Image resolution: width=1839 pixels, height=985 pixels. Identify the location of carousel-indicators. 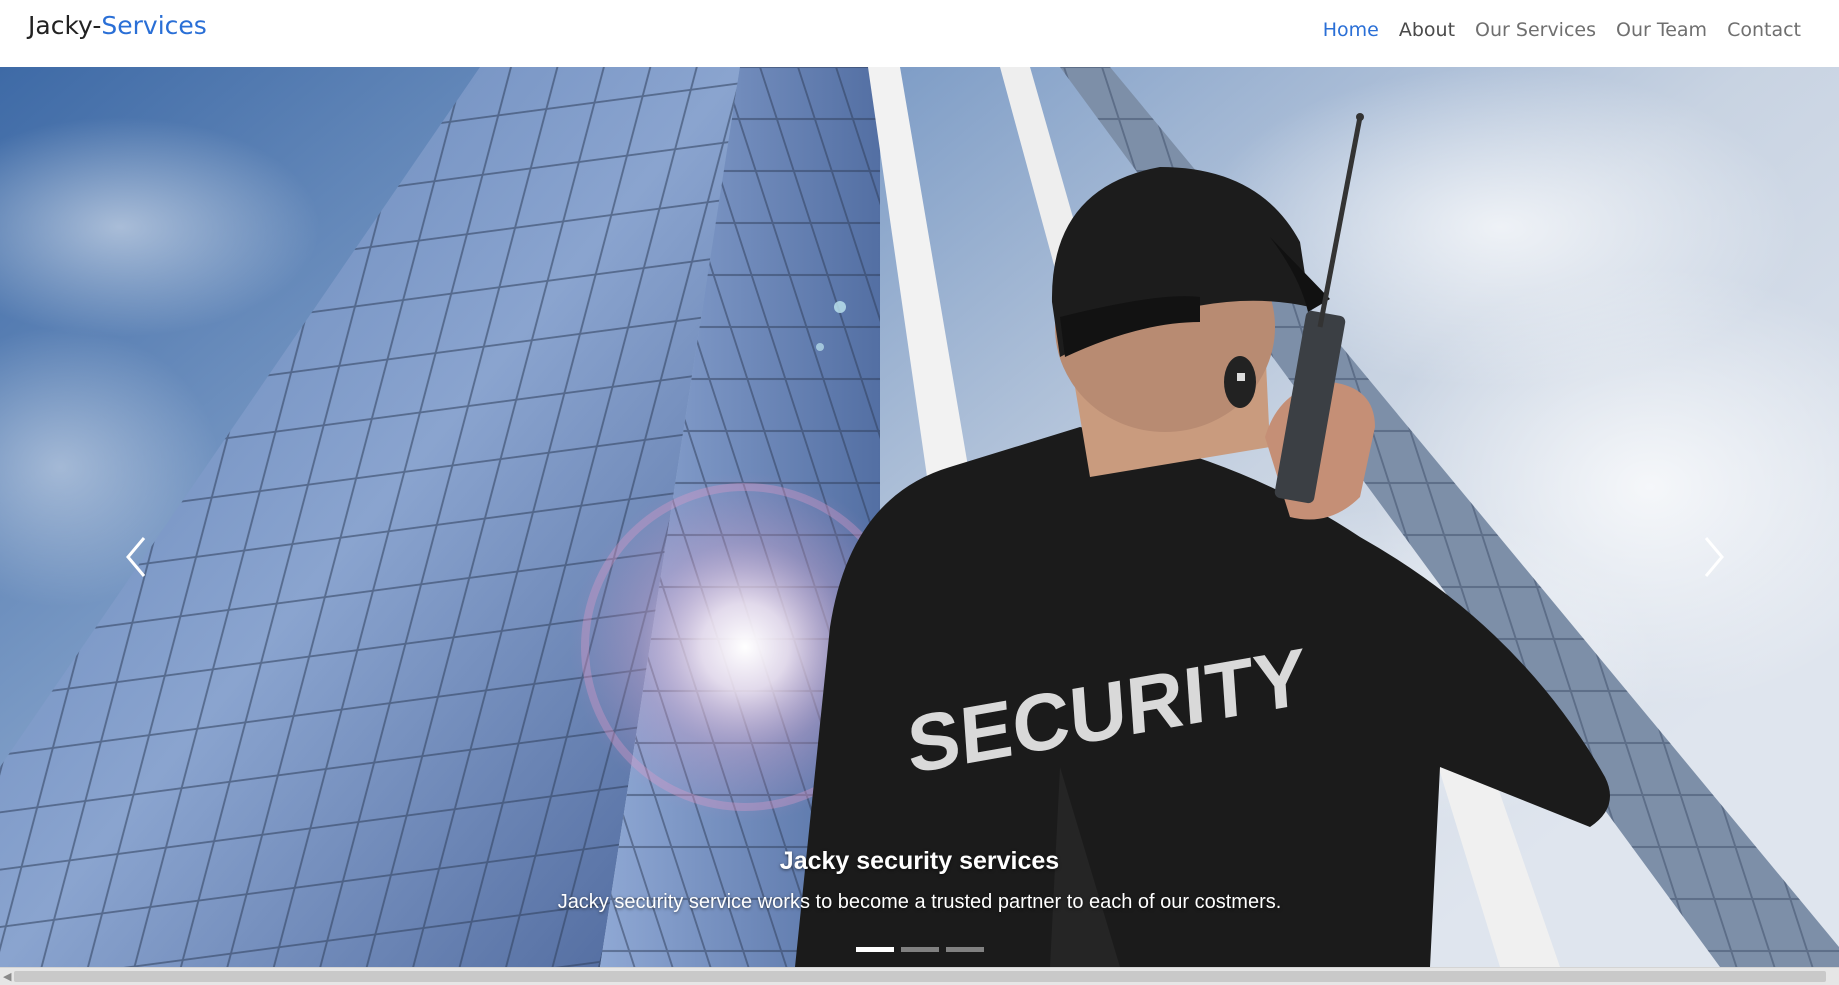
(919, 949).